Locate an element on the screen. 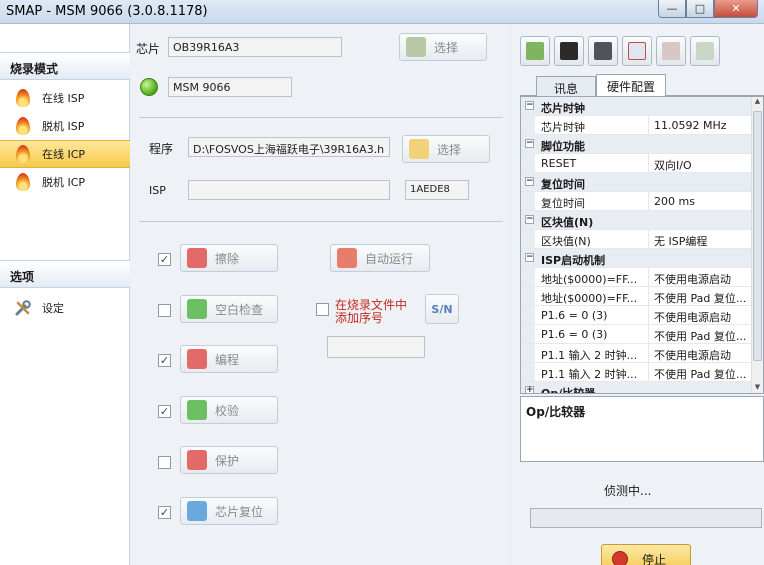 This screenshot has height=565, width=764. chip-label: 芯片 is located at coordinates (148, 49).